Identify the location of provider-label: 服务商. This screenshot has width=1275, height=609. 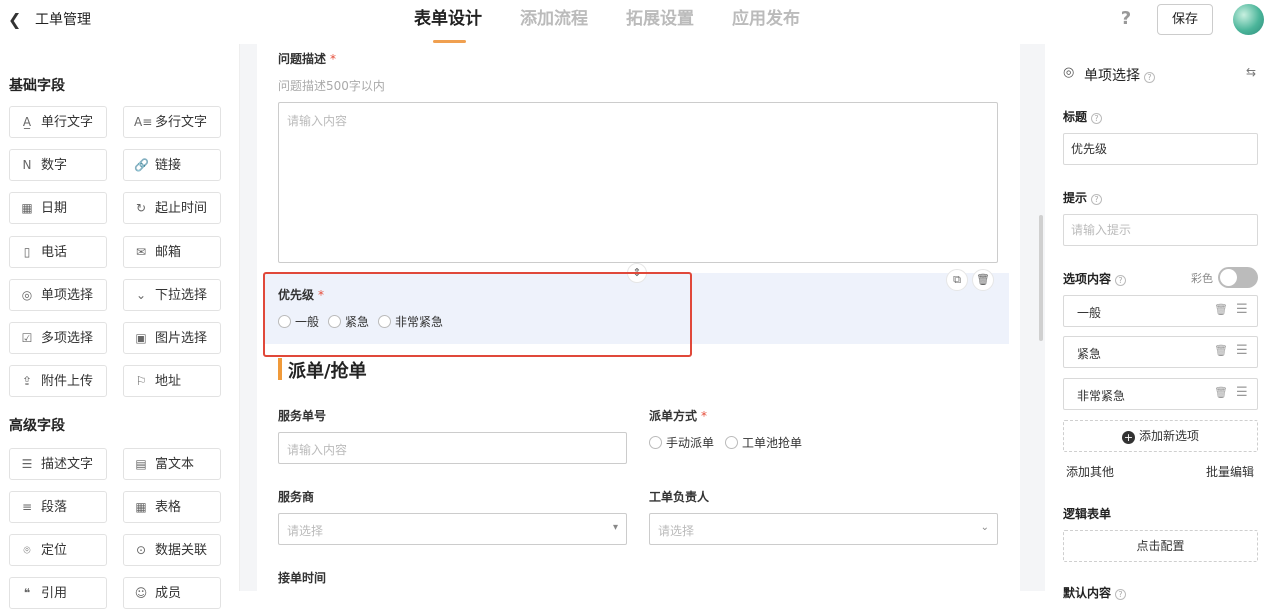
(296, 497).